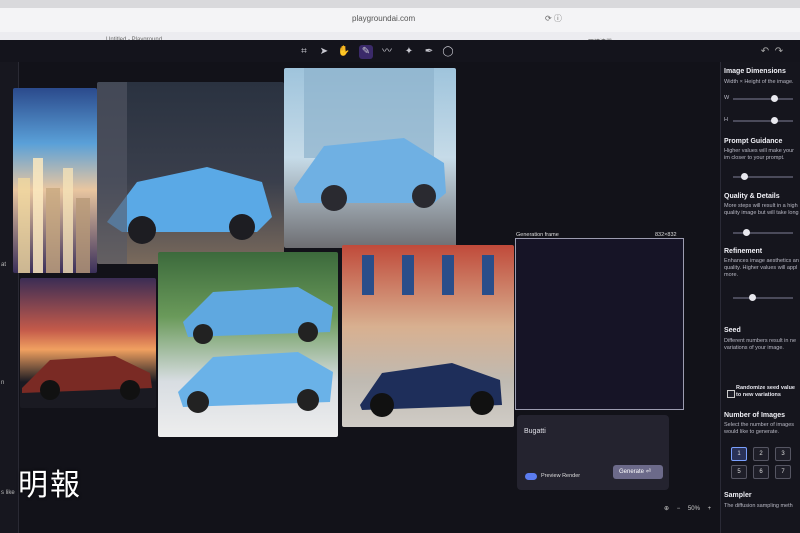 Image resolution: width=800 pixels, height=533 pixels. What do you see at coordinates (752, 297) in the screenshot?
I see `refinement-knob` at bounding box center [752, 297].